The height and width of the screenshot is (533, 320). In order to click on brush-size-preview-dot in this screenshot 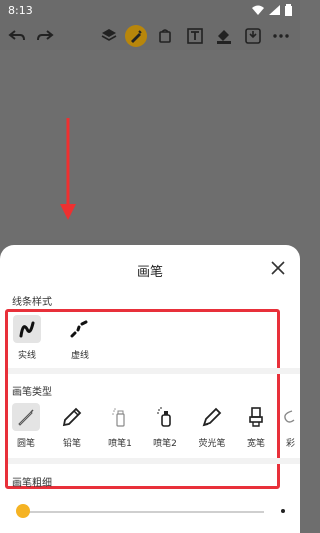, I will do `click(283, 511)`.